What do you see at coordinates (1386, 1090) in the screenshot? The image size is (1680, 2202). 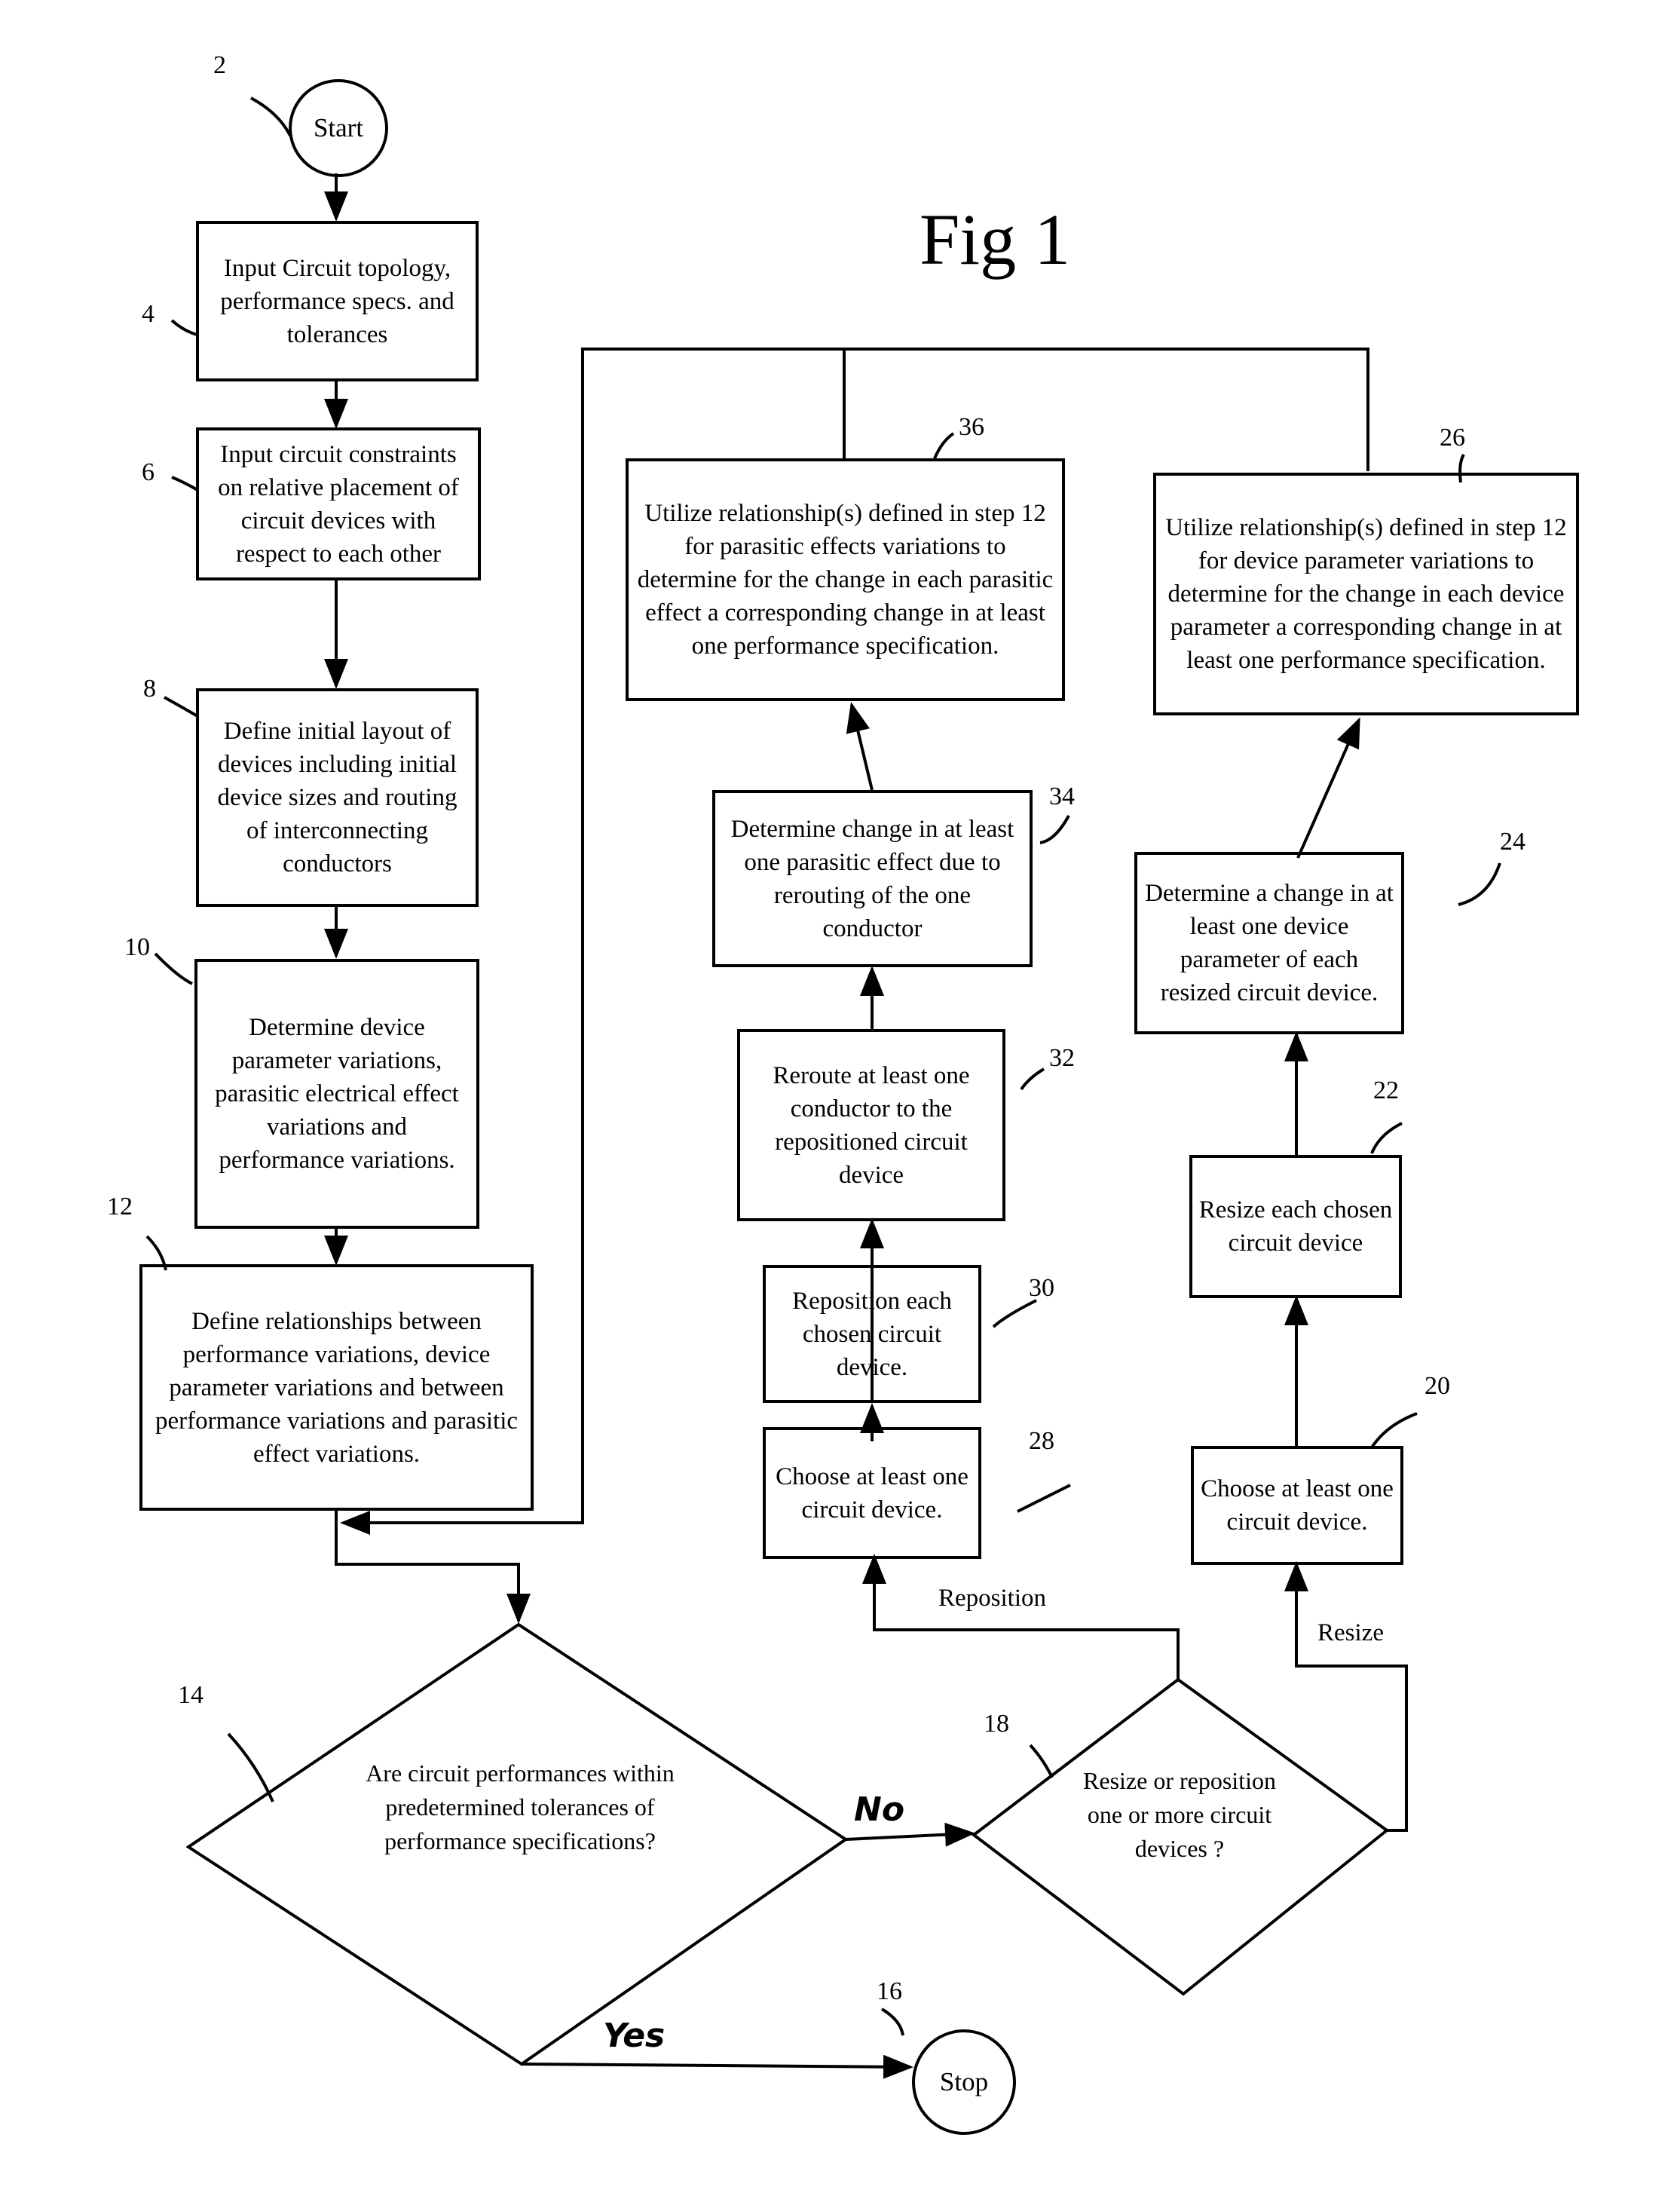 I see `ref-22: 22` at bounding box center [1386, 1090].